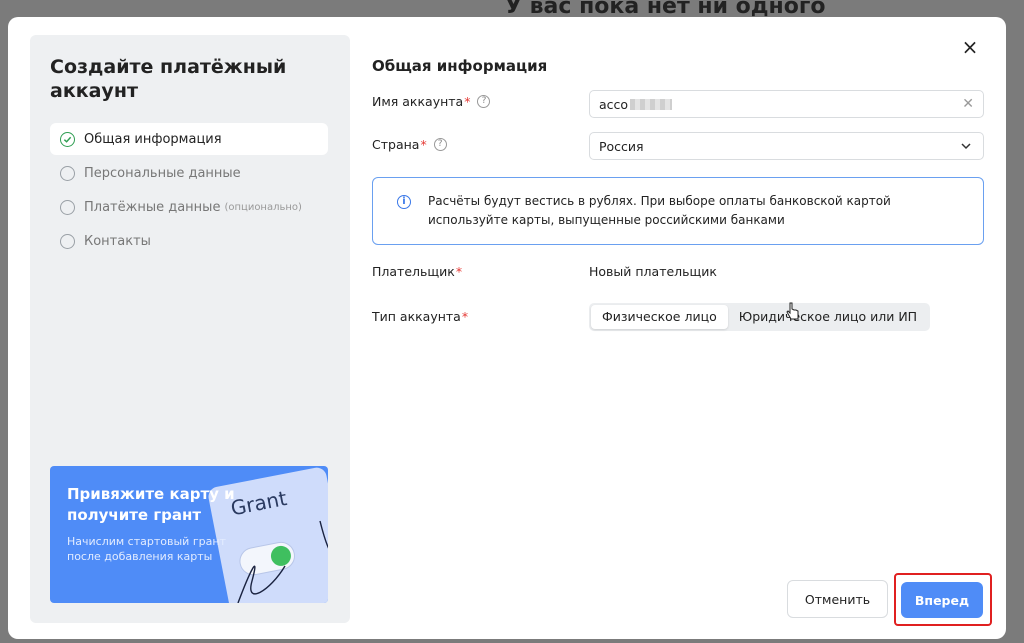  What do you see at coordinates (152, 207) in the screenshot?
I see `step-label: Платёжные данные` at bounding box center [152, 207].